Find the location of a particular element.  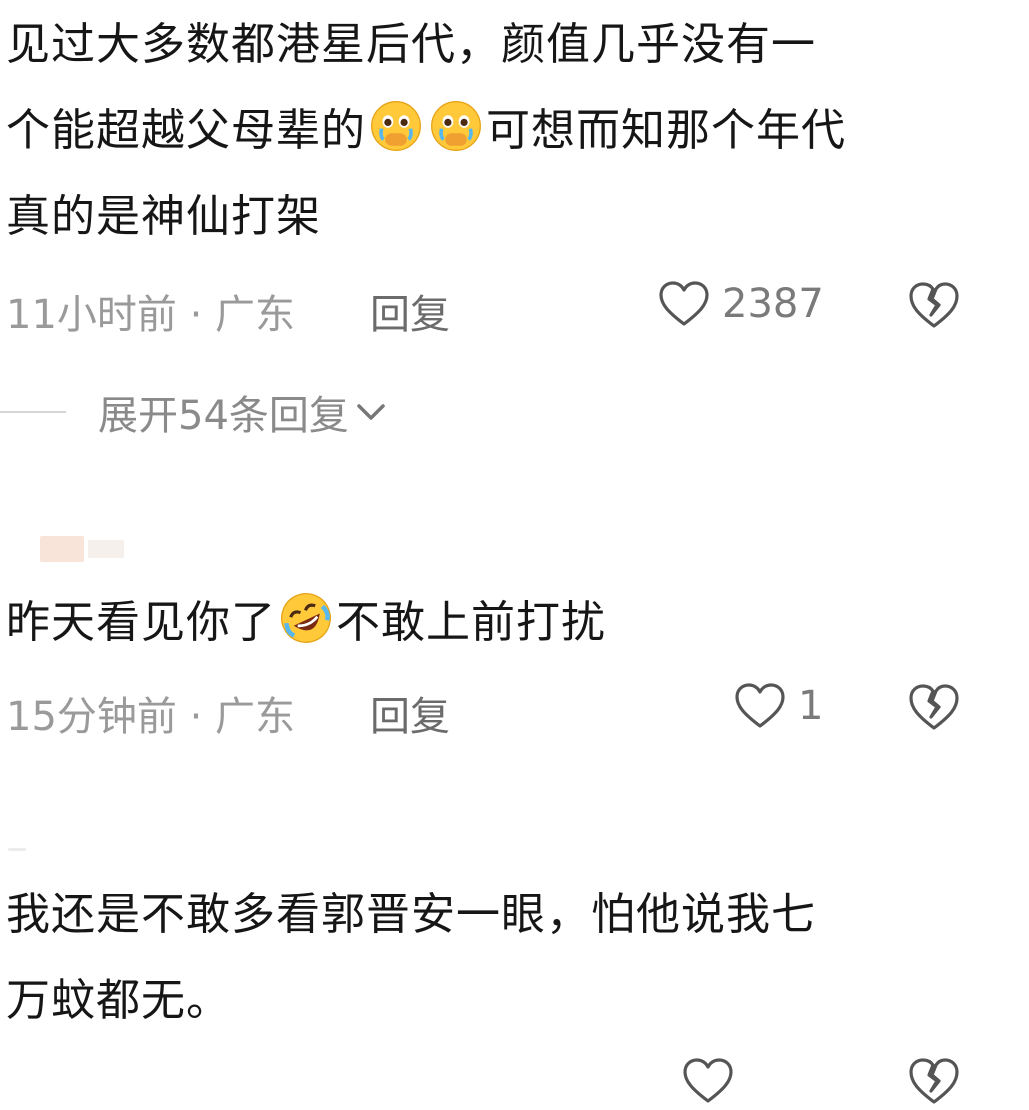

expand-replies-label: 展开54条回复 is located at coordinates (223, 416).